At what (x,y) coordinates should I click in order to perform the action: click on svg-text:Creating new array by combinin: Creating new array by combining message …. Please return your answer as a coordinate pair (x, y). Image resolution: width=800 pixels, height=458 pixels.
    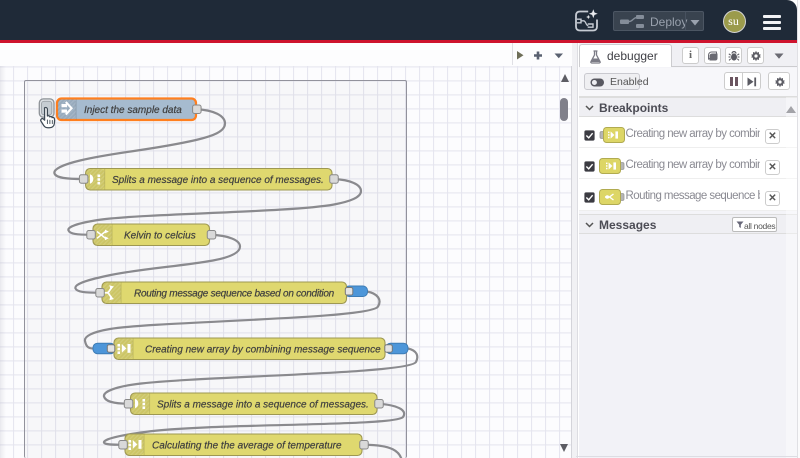
    Looking at the image, I should click on (263, 349).